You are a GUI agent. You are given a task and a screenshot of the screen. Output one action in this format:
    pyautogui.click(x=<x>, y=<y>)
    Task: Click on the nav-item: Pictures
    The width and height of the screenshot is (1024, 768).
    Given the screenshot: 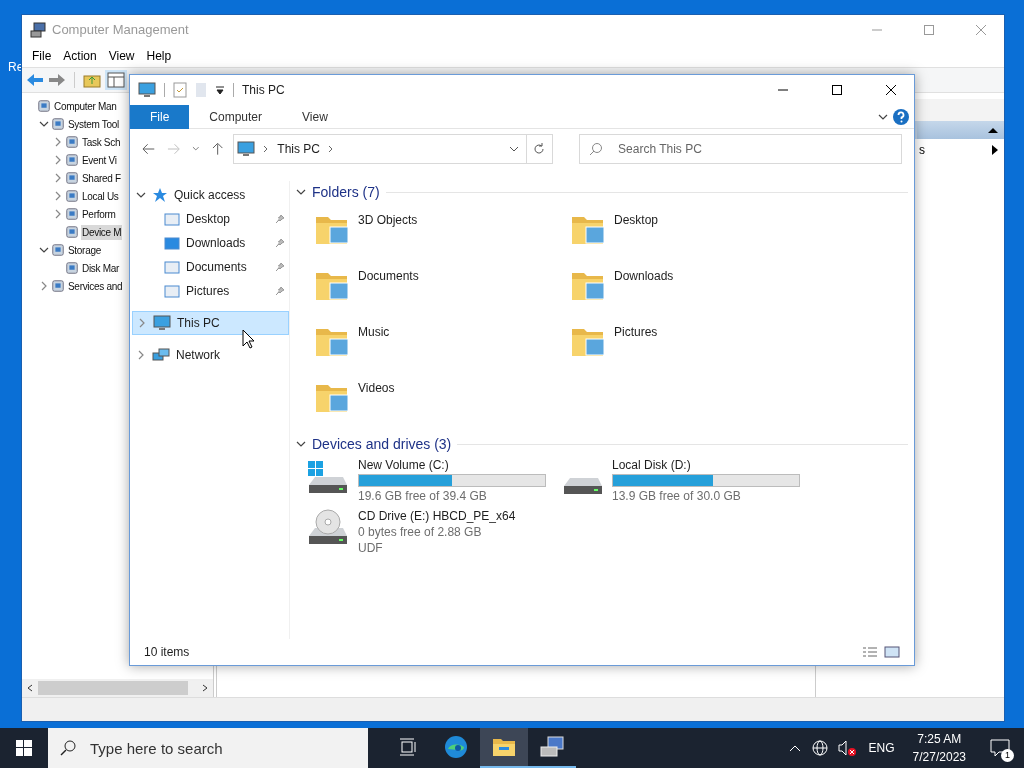 What is the action you would take?
    pyautogui.click(x=210, y=291)
    